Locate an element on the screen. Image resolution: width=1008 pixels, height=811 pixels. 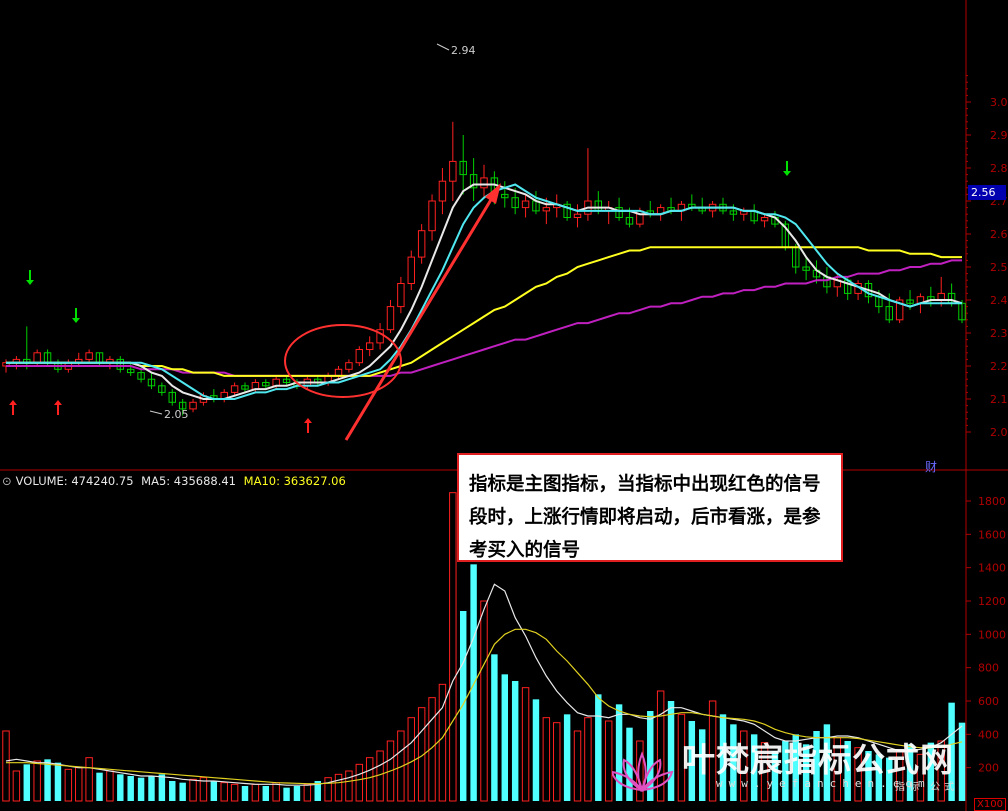
price-tick-label: 2.5 is located at coordinates (999, 267).